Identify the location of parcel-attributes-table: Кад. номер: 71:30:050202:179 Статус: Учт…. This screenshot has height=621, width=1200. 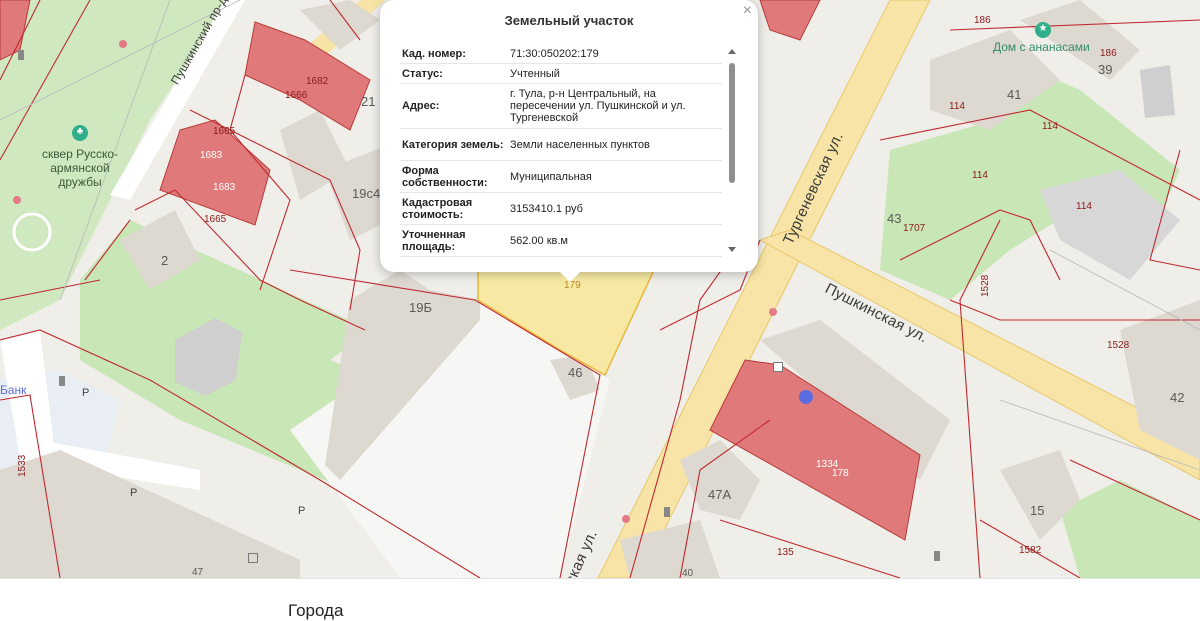
(561, 150).